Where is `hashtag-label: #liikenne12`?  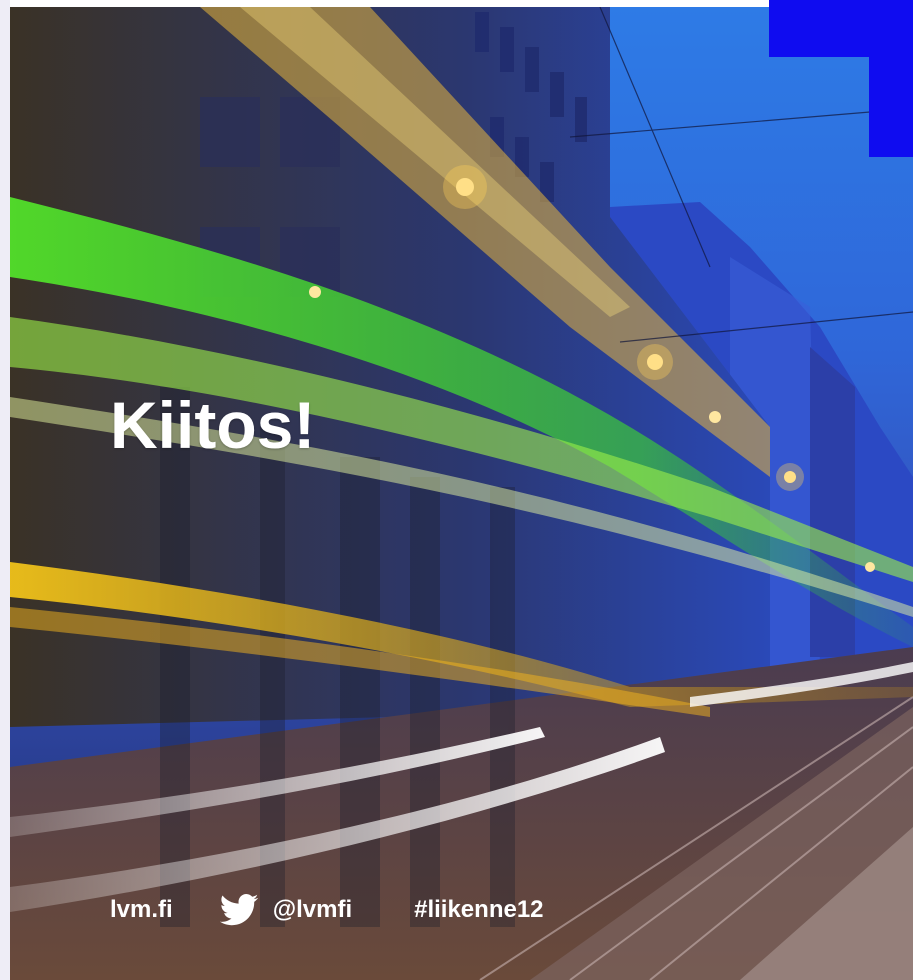
hashtag-label: #liikenne12 is located at coordinates (479, 909).